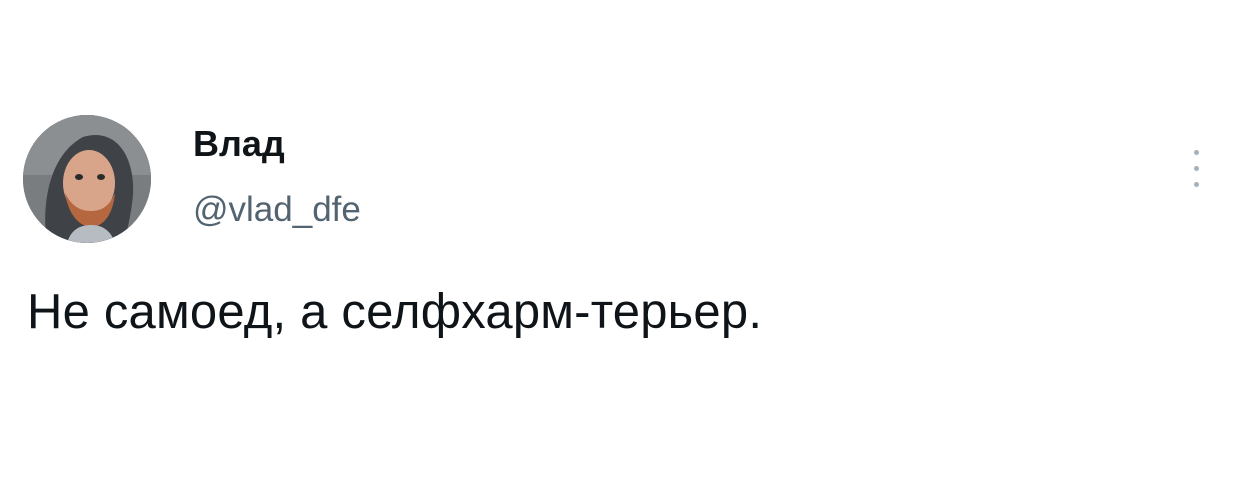  I want to click on avatar-image, so click(87, 179).